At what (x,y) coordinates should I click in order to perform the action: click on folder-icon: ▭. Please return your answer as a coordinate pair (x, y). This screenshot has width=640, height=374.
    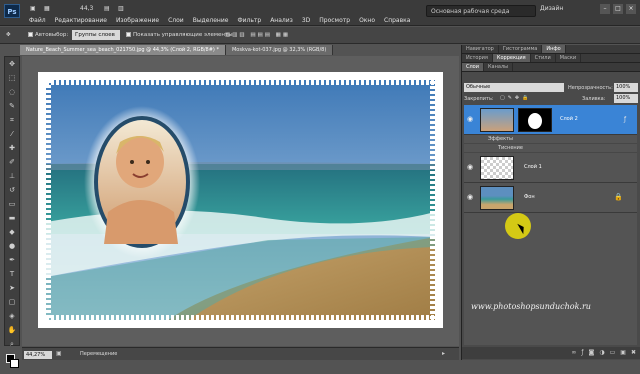
    Looking at the image, I should click on (613, 353).